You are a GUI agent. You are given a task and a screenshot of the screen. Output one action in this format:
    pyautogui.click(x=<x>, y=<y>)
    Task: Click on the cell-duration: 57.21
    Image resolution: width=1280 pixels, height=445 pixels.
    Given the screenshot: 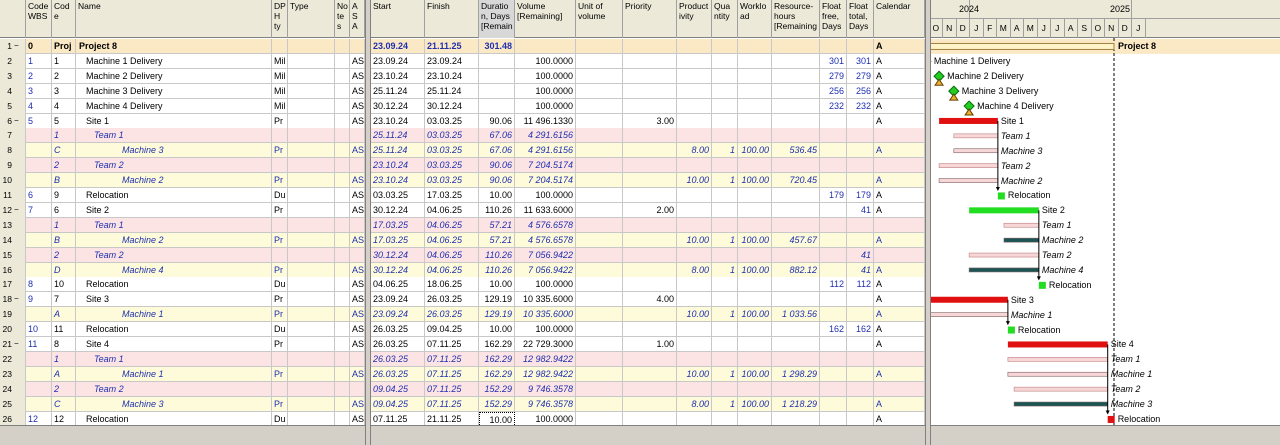 What is the action you would take?
    pyautogui.click(x=497, y=225)
    